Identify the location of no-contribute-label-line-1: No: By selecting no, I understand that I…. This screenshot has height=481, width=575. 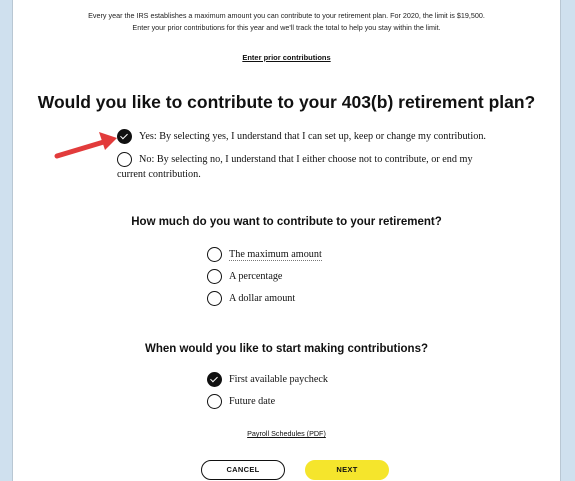
(306, 159).